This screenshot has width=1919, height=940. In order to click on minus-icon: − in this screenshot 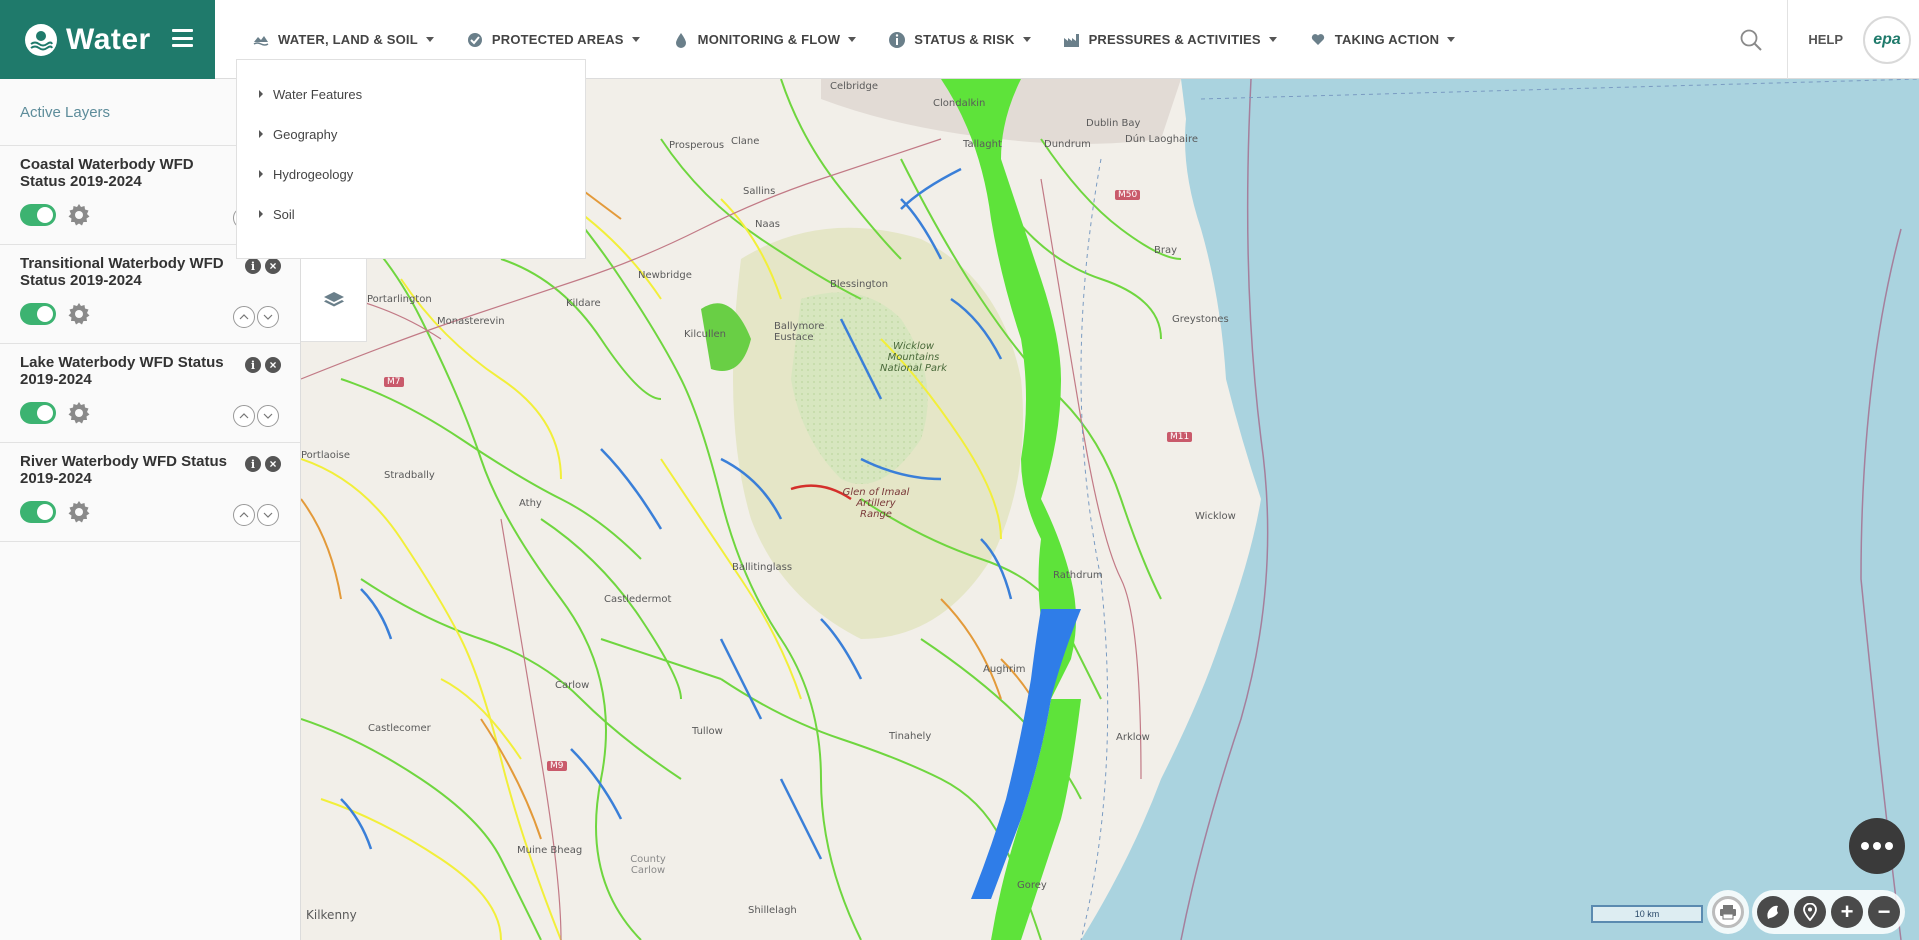, I will do `click(1884, 911)`.